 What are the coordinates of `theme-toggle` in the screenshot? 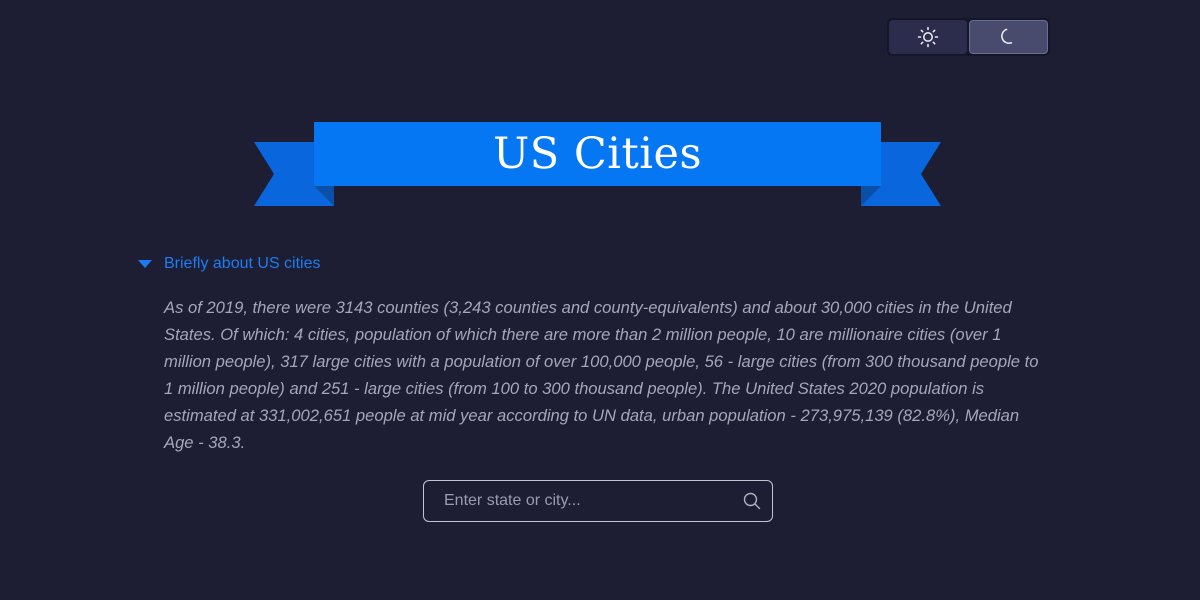 It's located at (968, 37).